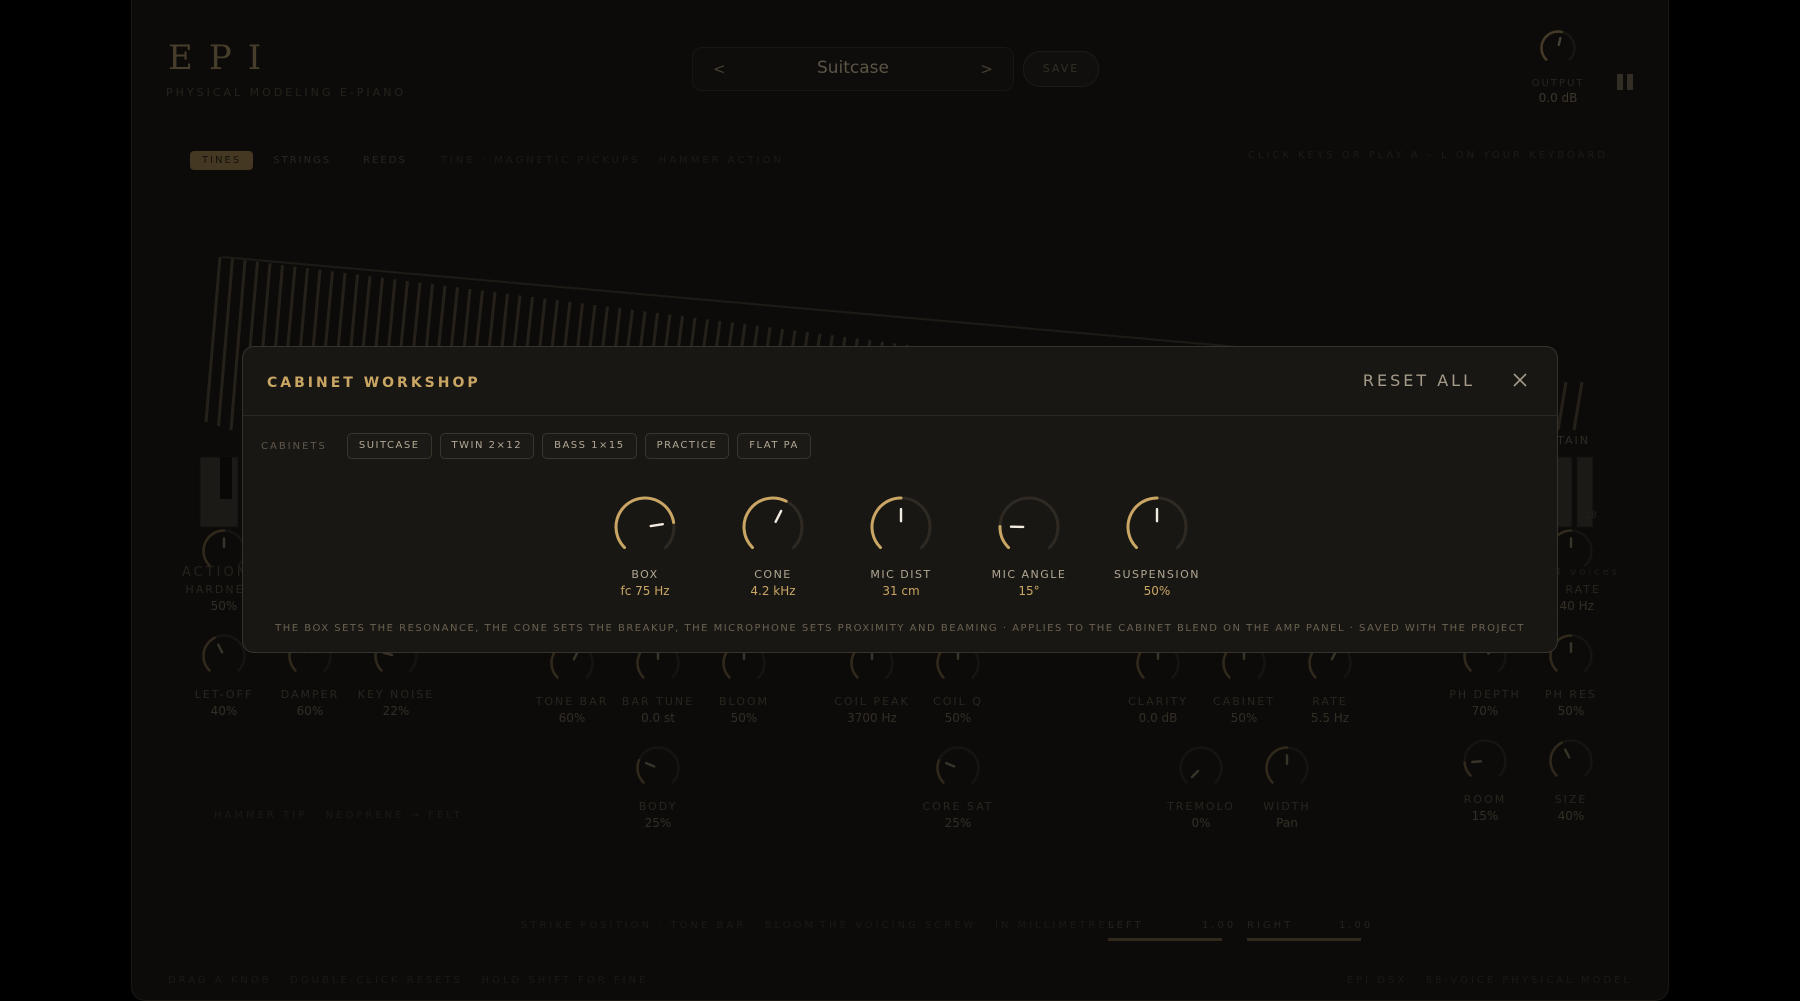 This screenshot has height=1001, width=1800. What do you see at coordinates (774, 446) in the screenshot?
I see `cabinet-flat-pa-button: FLAT PA` at bounding box center [774, 446].